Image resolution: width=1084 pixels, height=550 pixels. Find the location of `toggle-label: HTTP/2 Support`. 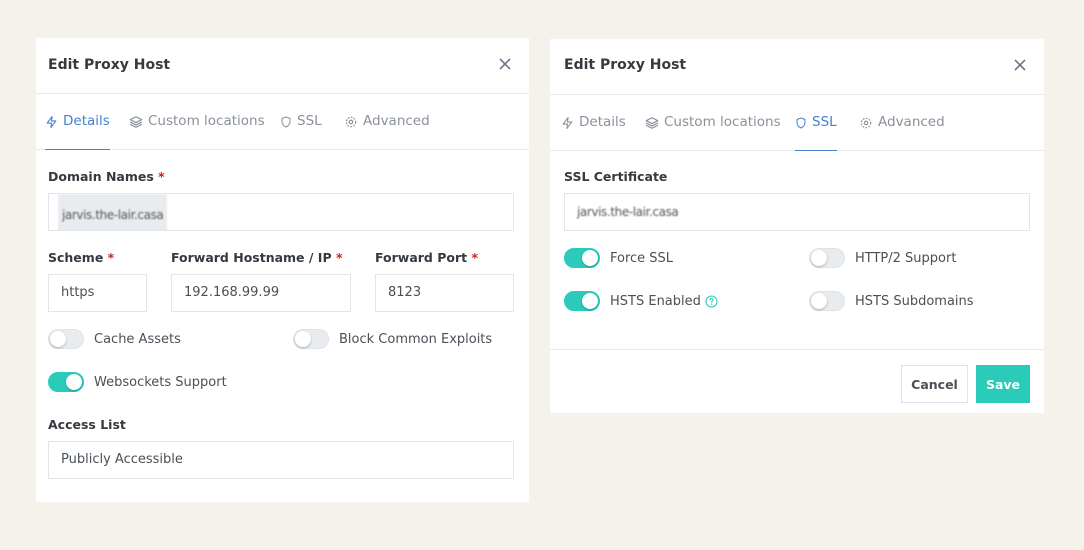

toggle-label: HTTP/2 Support is located at coordinates (906, 258).